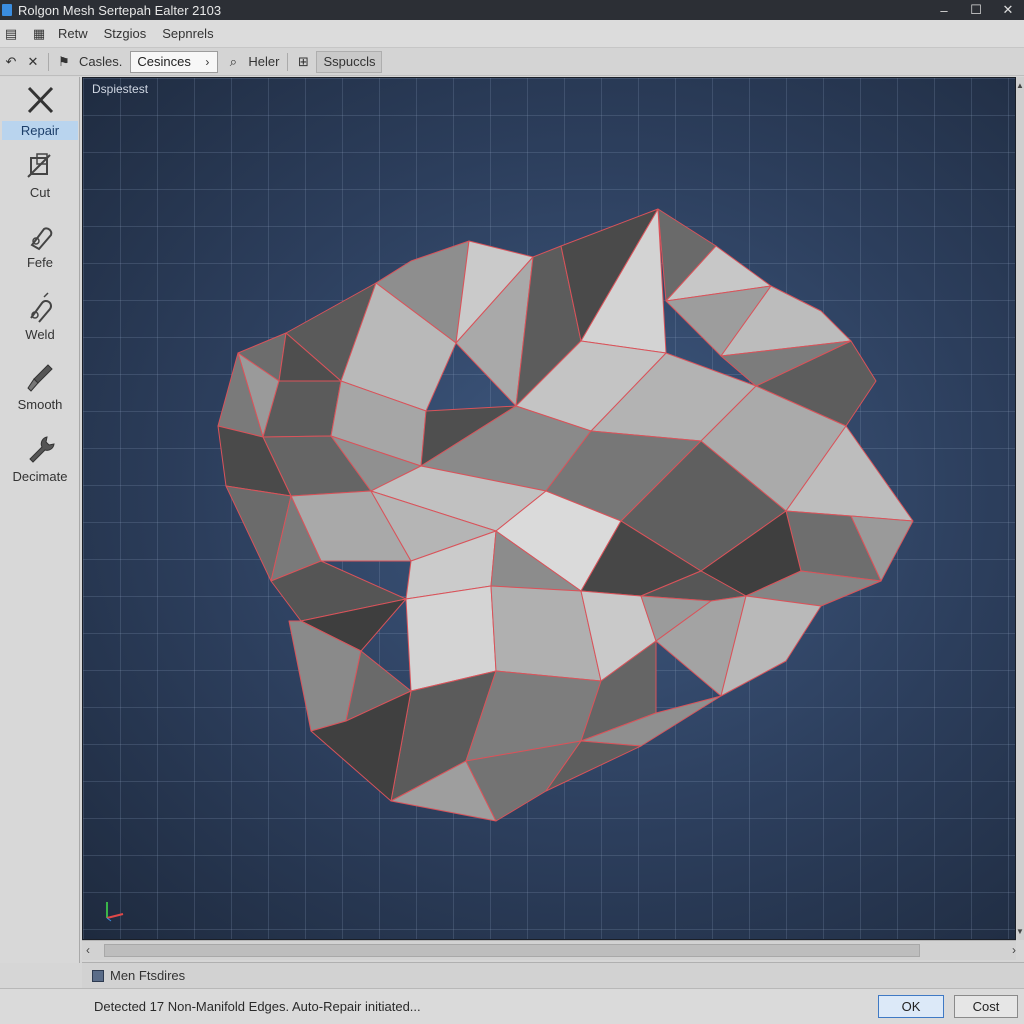 The image size is (1024, 1024). I want to click on close-x-icon: ✕, so click(33, 62).